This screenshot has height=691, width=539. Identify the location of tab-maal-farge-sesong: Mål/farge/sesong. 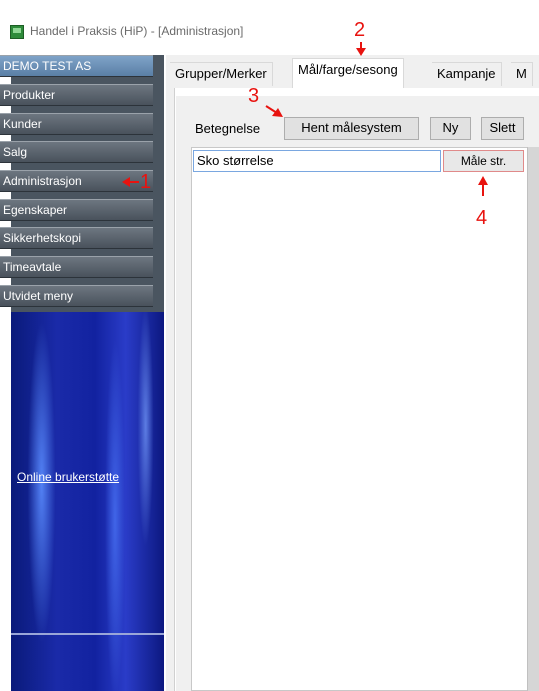
(348, 73).